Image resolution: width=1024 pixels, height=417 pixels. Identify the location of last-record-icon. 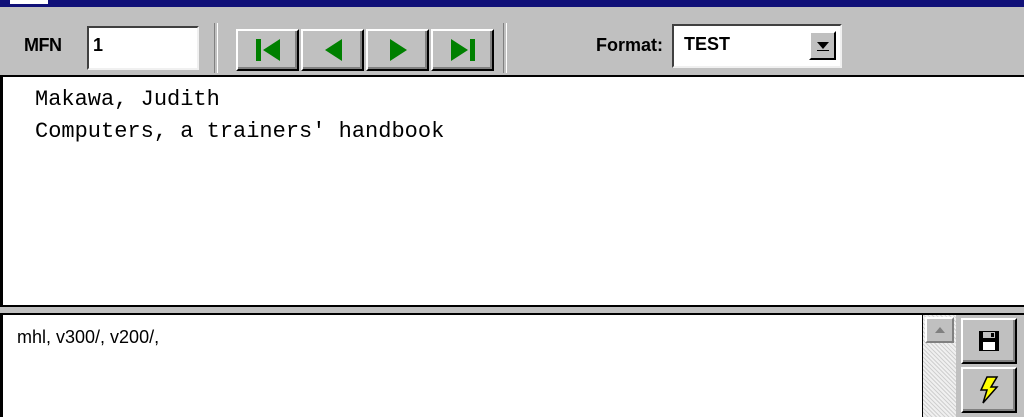
(462, 50).